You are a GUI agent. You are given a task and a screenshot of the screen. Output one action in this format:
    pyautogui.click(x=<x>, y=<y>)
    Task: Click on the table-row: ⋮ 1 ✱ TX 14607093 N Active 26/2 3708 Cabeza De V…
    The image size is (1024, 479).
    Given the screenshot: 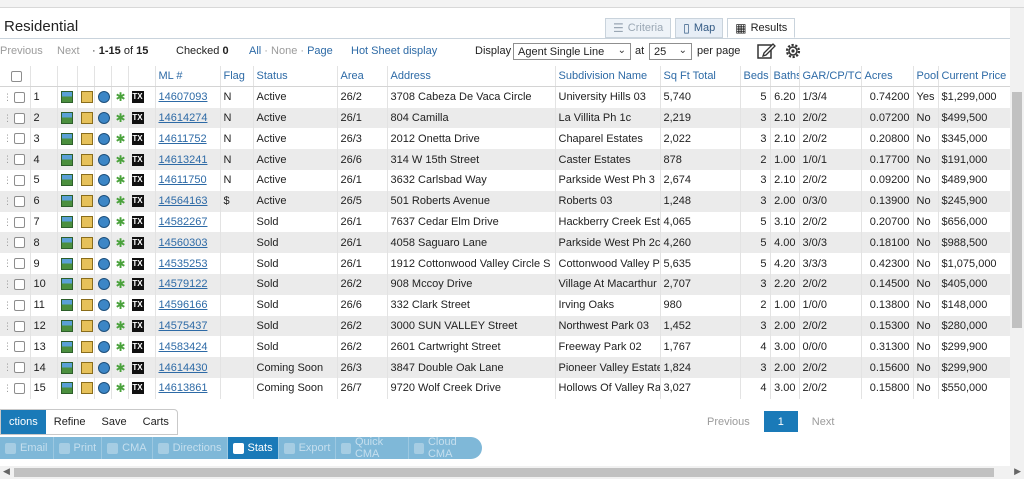 What is the action you would take?
    pyautogui.click(x=505, y=97)
    